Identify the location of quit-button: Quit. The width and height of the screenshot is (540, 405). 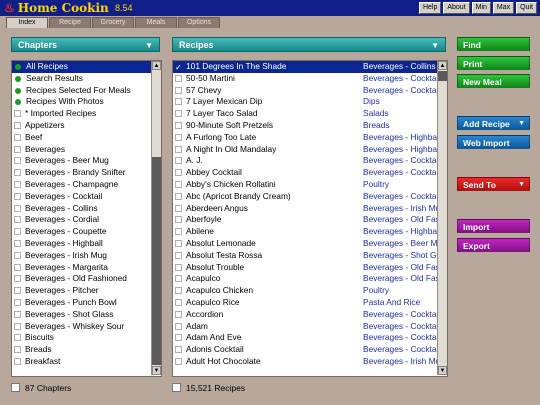
(526, 8).